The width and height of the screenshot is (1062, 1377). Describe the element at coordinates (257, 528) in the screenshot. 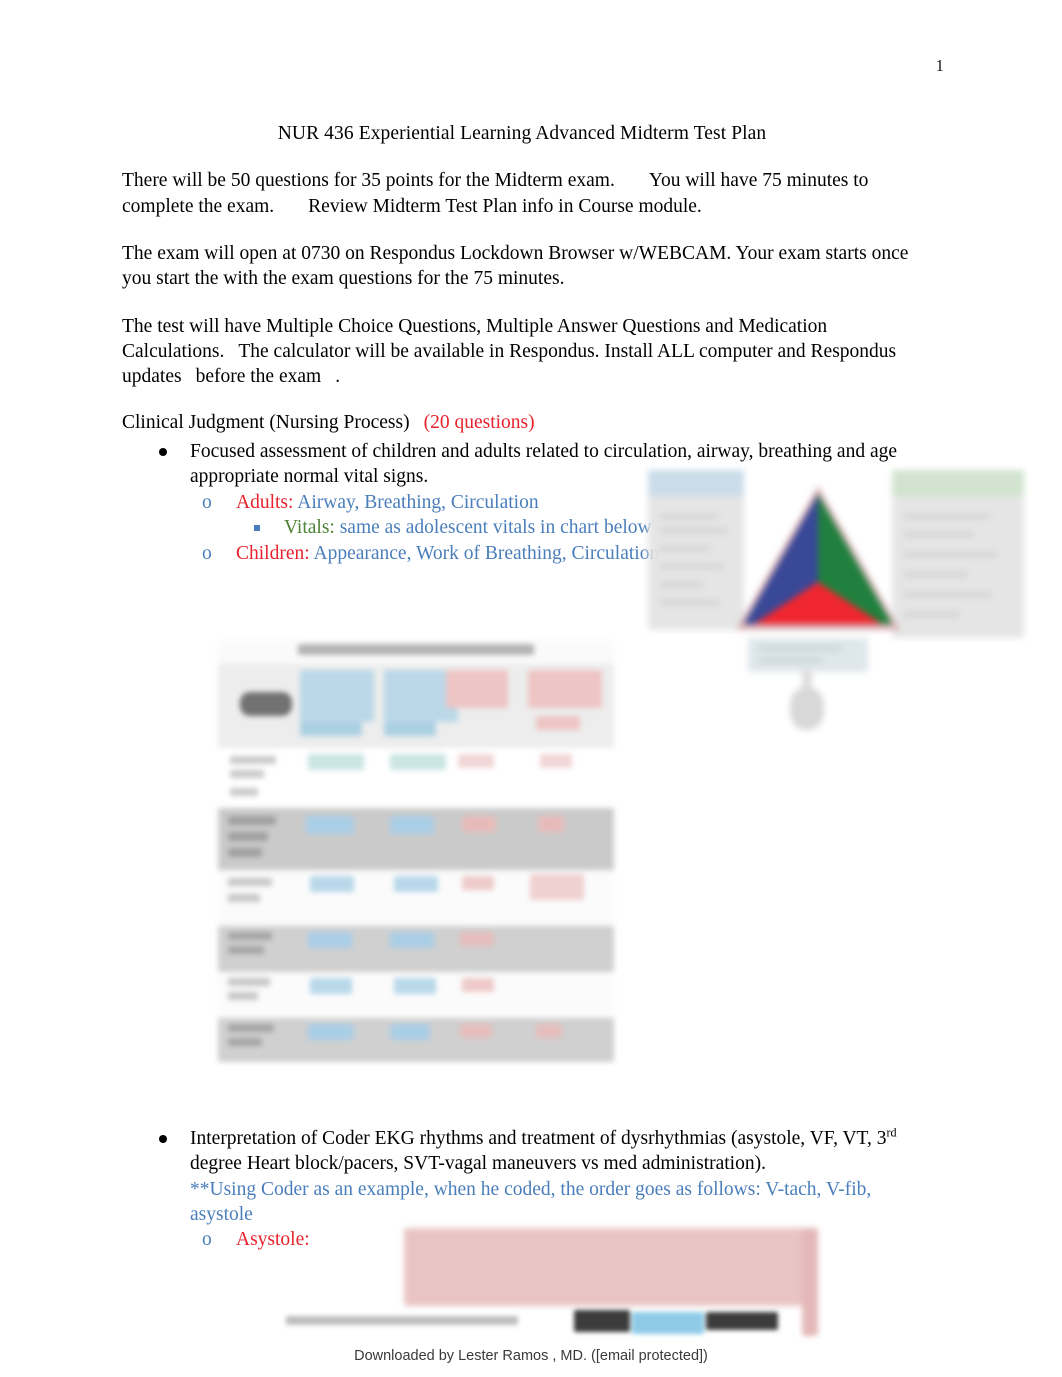

I see `bullet-square-icon` at that location.